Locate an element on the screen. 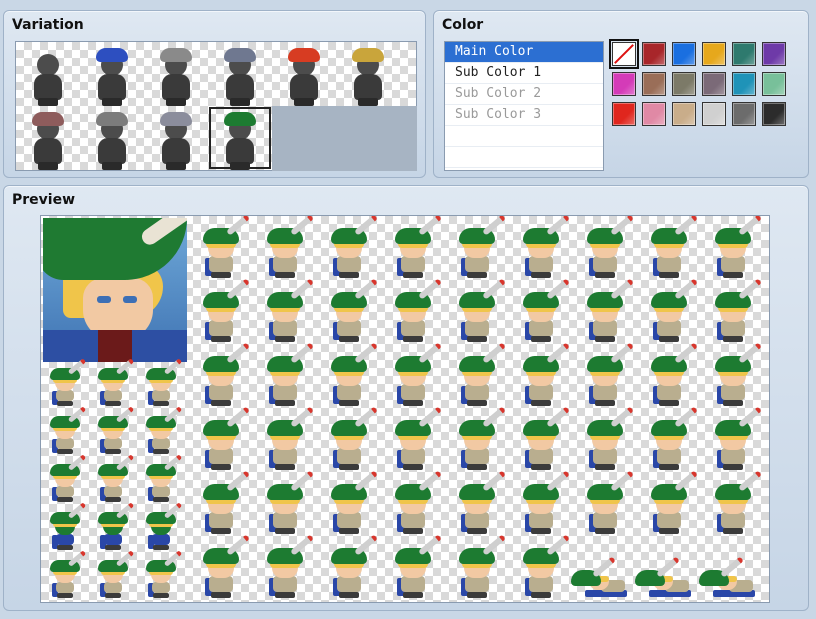 This screenshot has height=619, width=816. color-list-item-main: Main Color is located at coordinates (524, 52).